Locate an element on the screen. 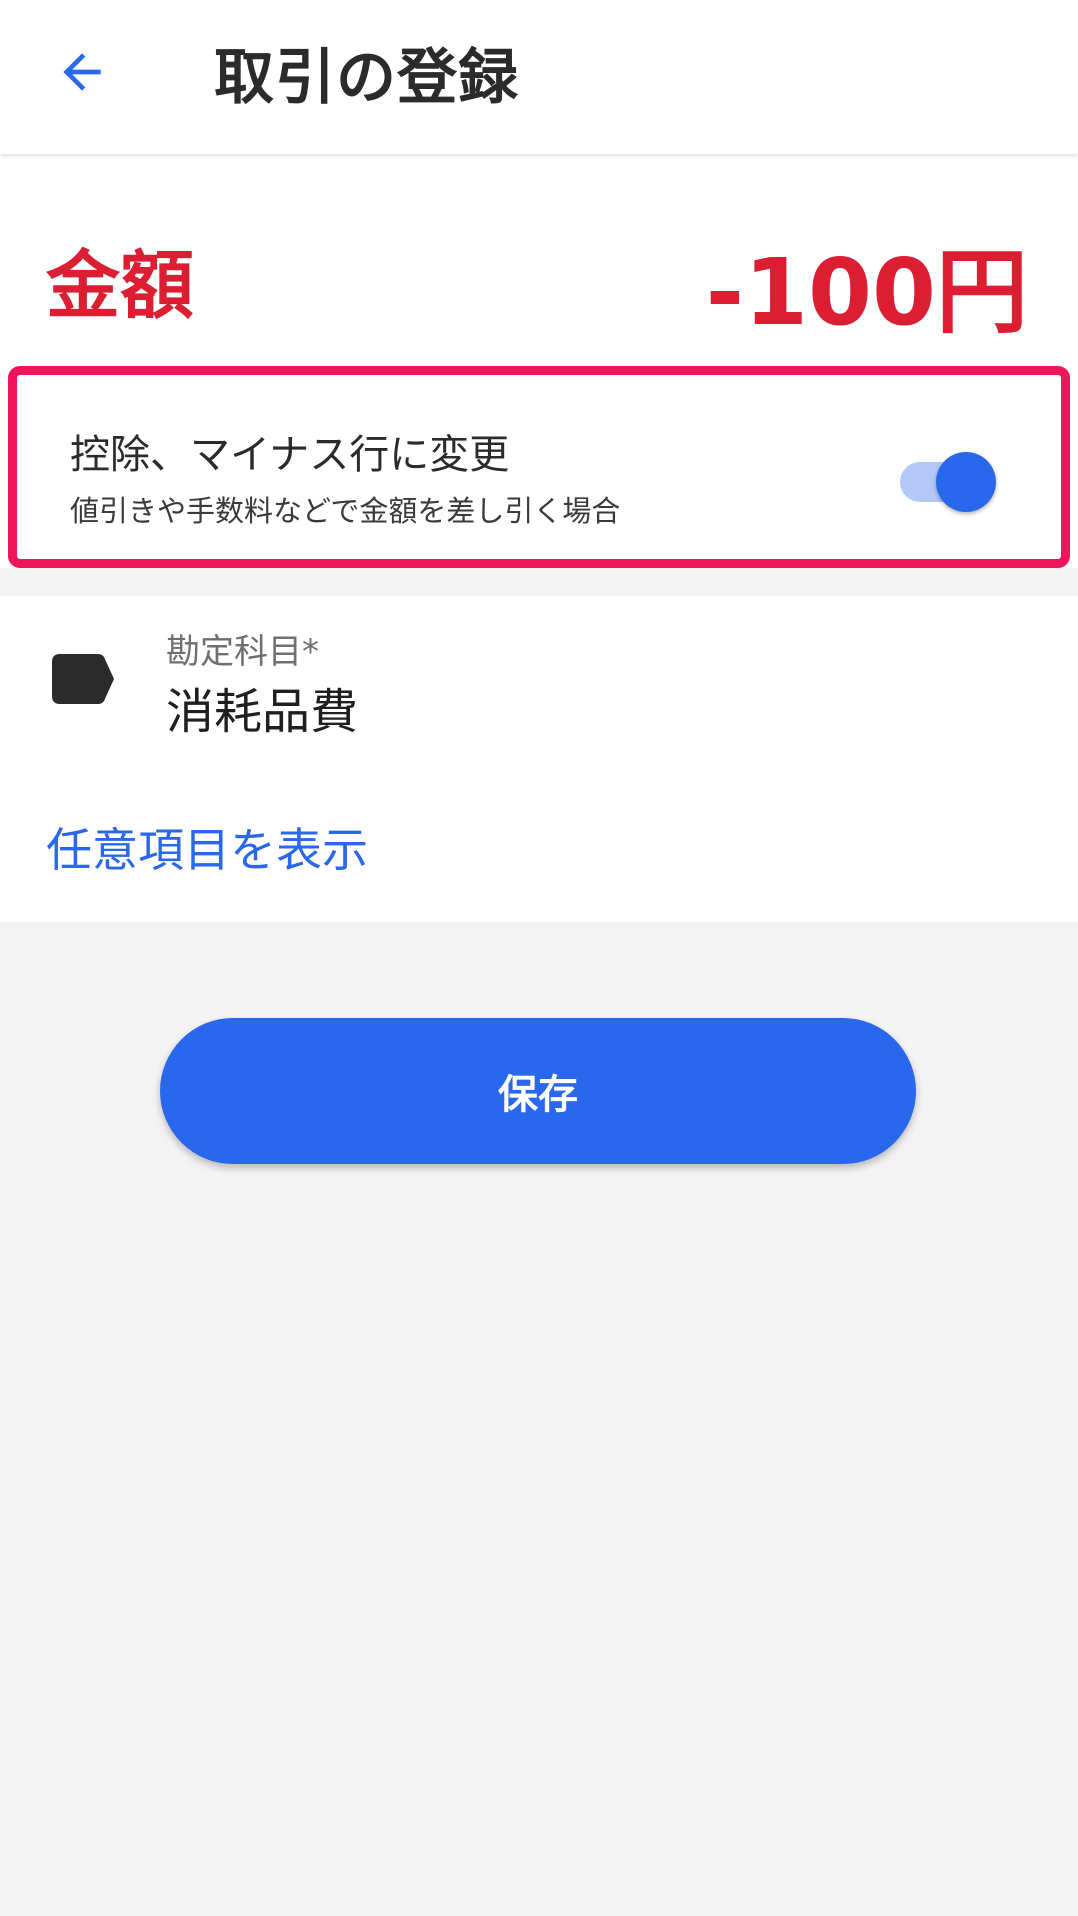  arrow-left-icon is located at coordinates (82, 72).